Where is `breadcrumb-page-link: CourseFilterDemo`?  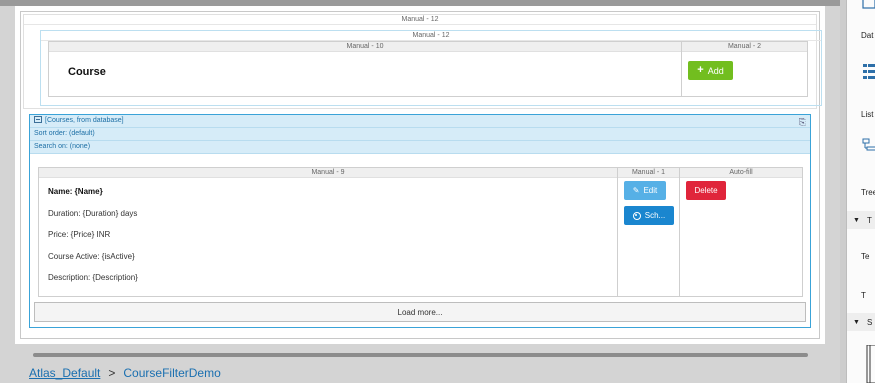 breadcrumb-page-link: CourseFilterDemo is located at coordinates (171, 373).